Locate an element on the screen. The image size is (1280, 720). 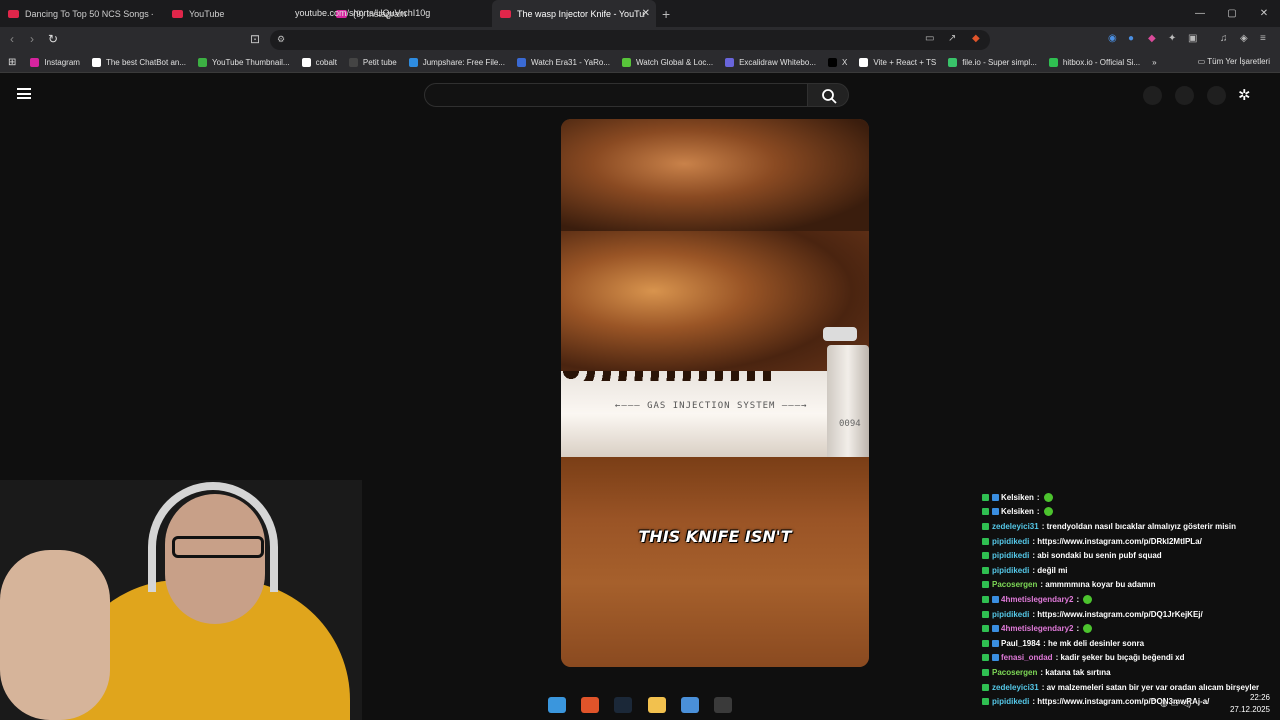
steam-icon is located at coordinates (623, 705).